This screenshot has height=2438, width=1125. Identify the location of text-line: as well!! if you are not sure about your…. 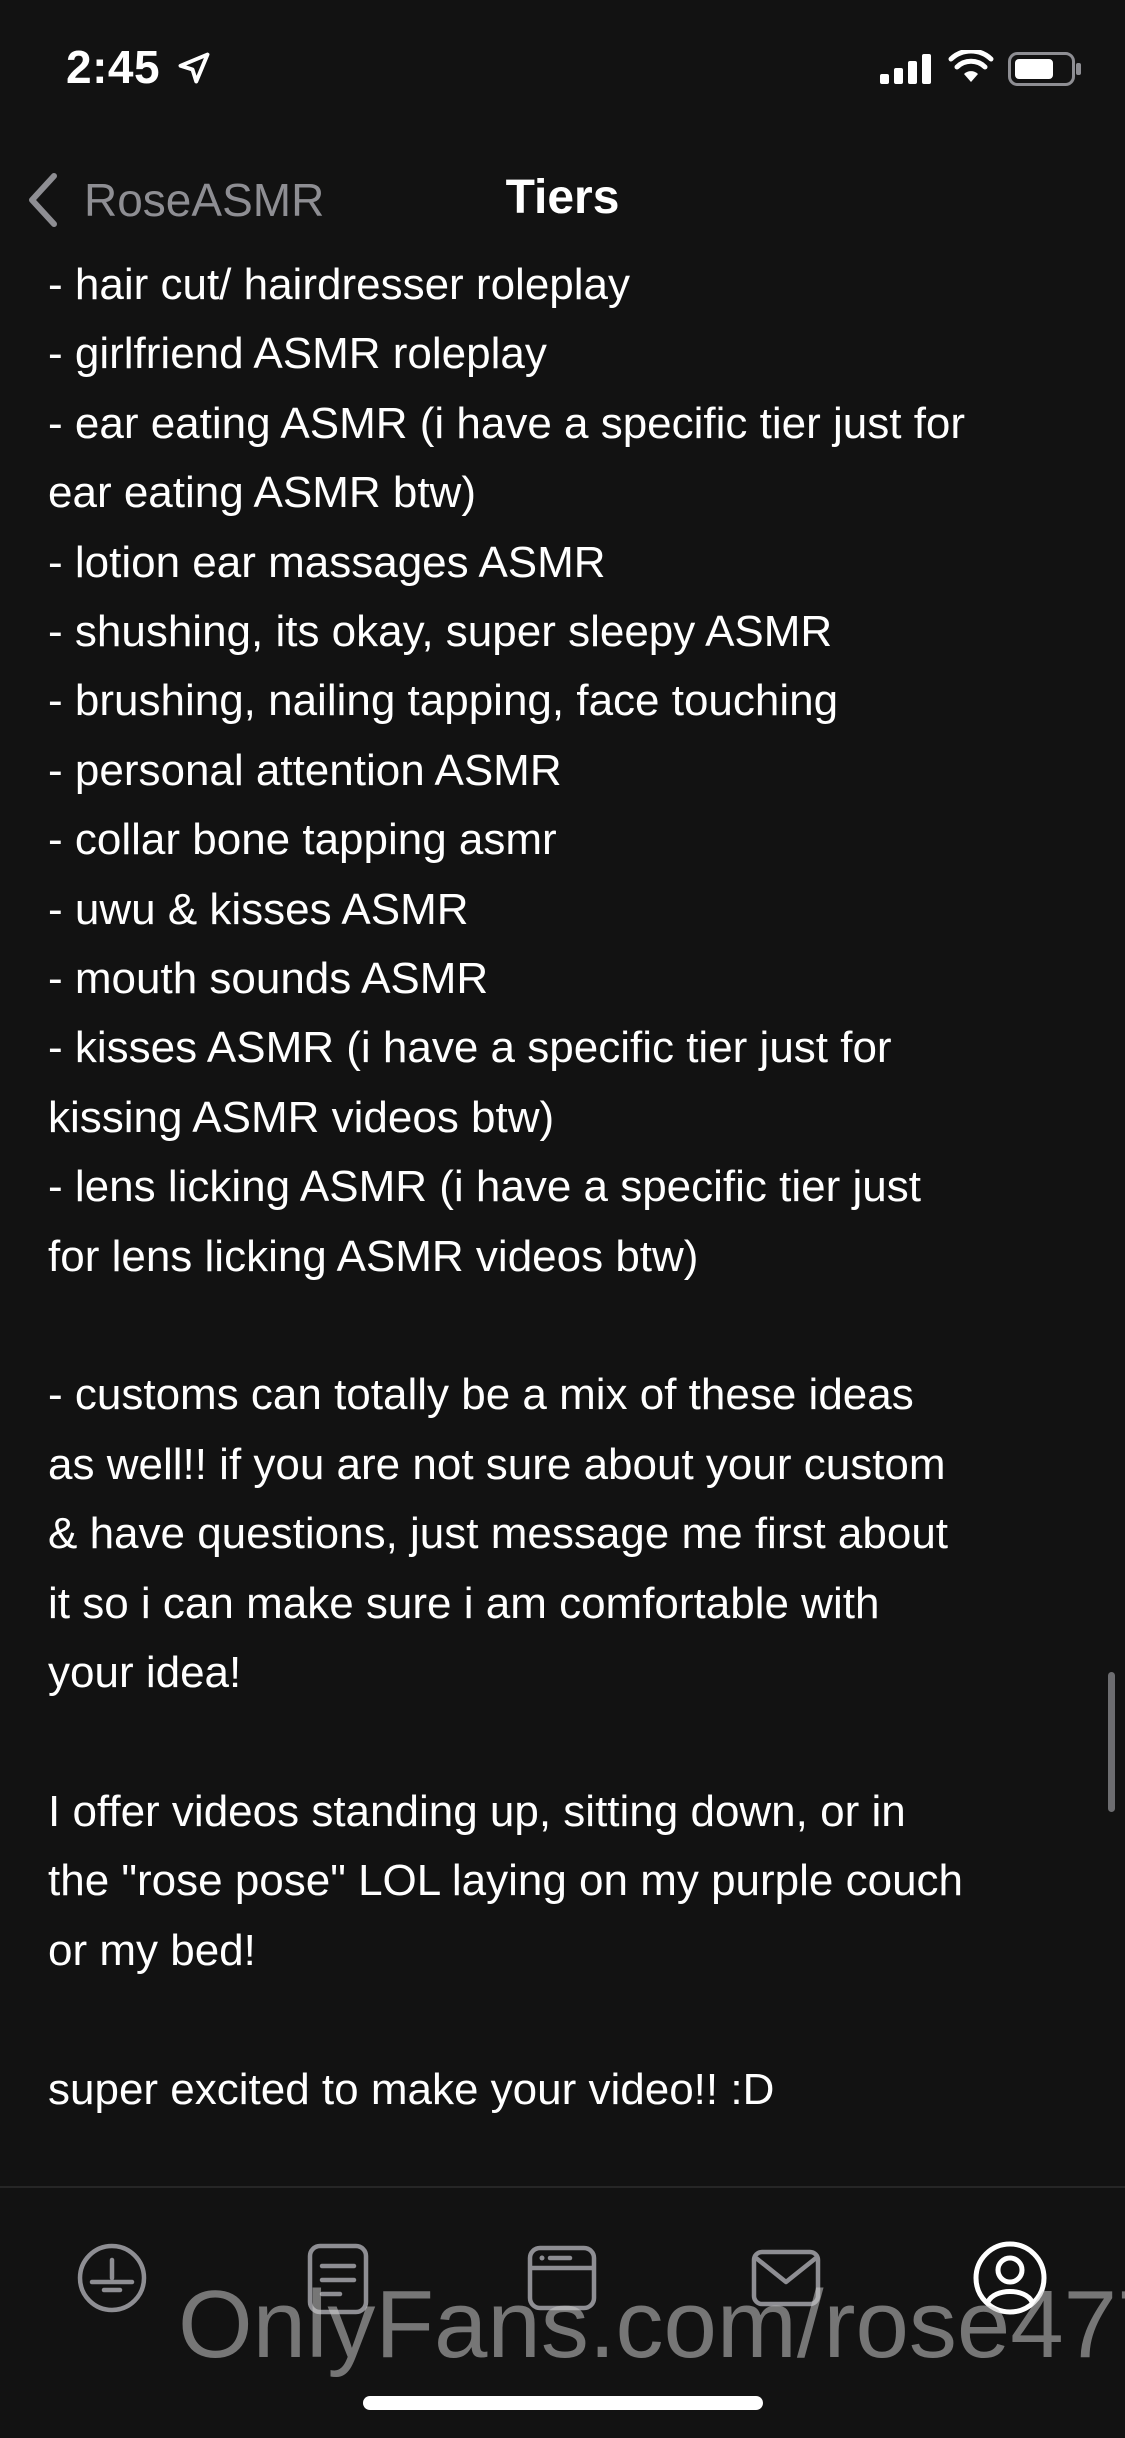
(497, 1464).